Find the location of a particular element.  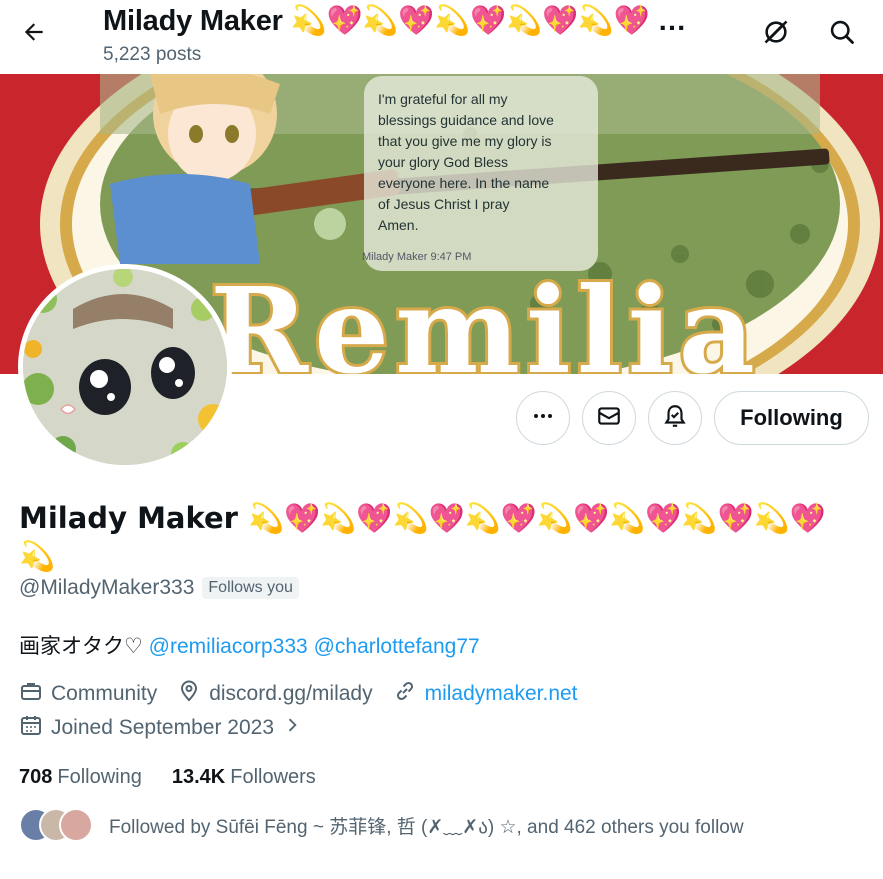

search-icon is located at coordinates (842, 34).